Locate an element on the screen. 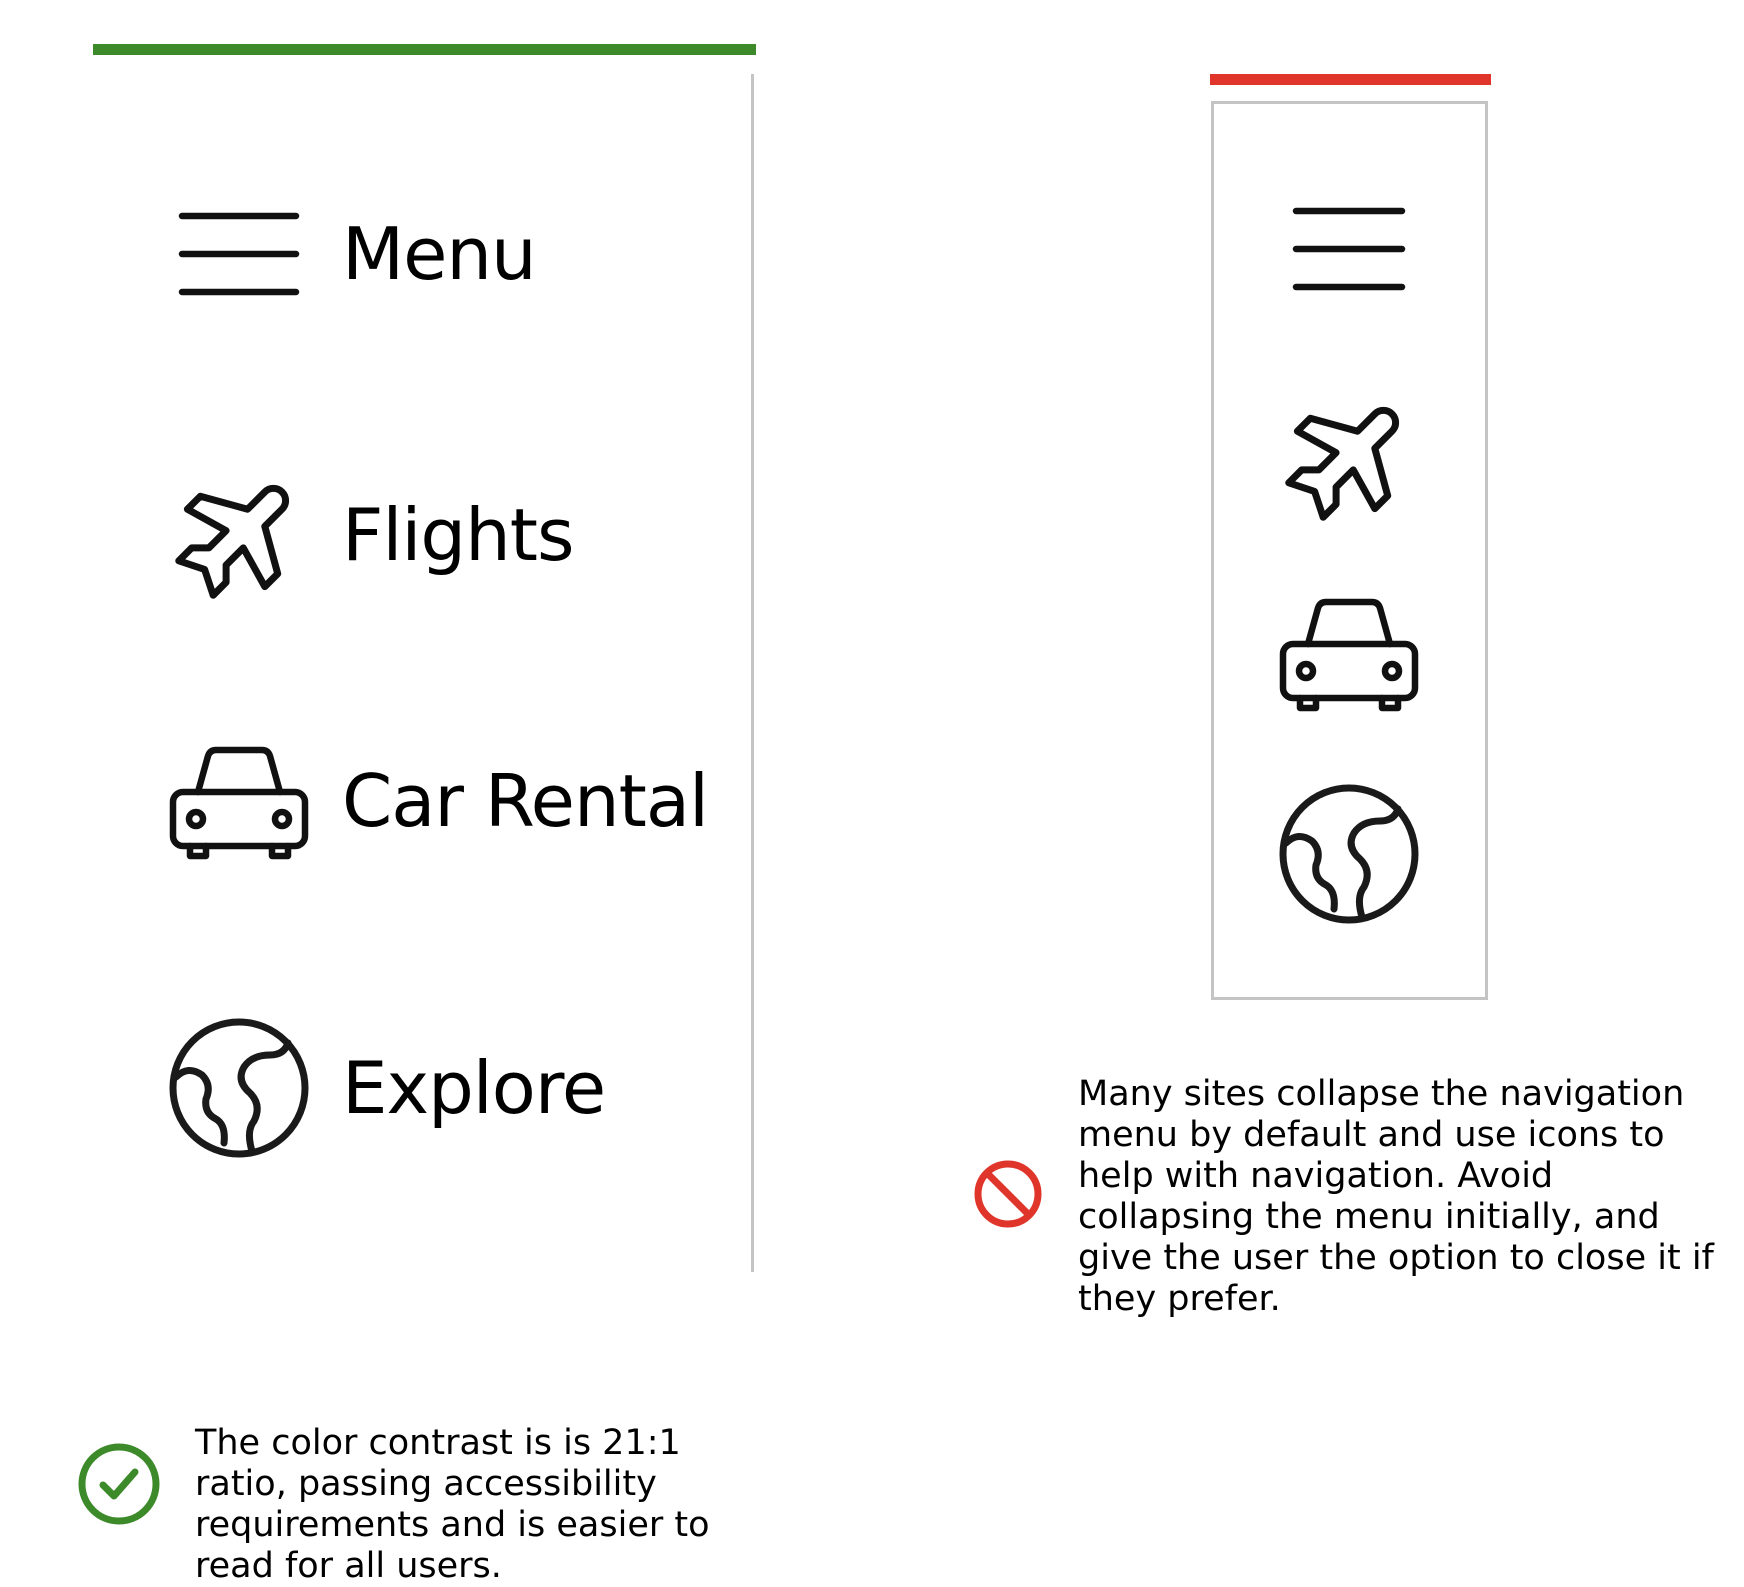 The width and height of the screenshot is (1744, 1587). nav-item-flights: Flights is located at coordinates (370, 535).